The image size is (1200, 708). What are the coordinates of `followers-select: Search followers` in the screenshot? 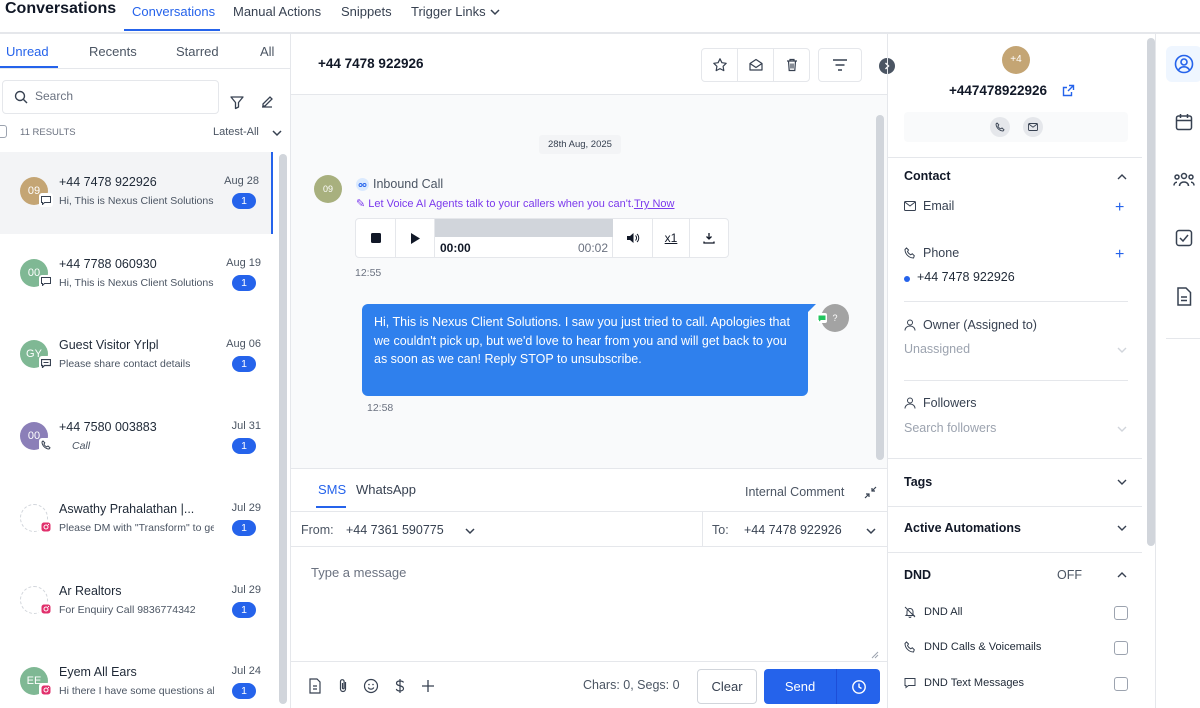 It's located at (950, 428).